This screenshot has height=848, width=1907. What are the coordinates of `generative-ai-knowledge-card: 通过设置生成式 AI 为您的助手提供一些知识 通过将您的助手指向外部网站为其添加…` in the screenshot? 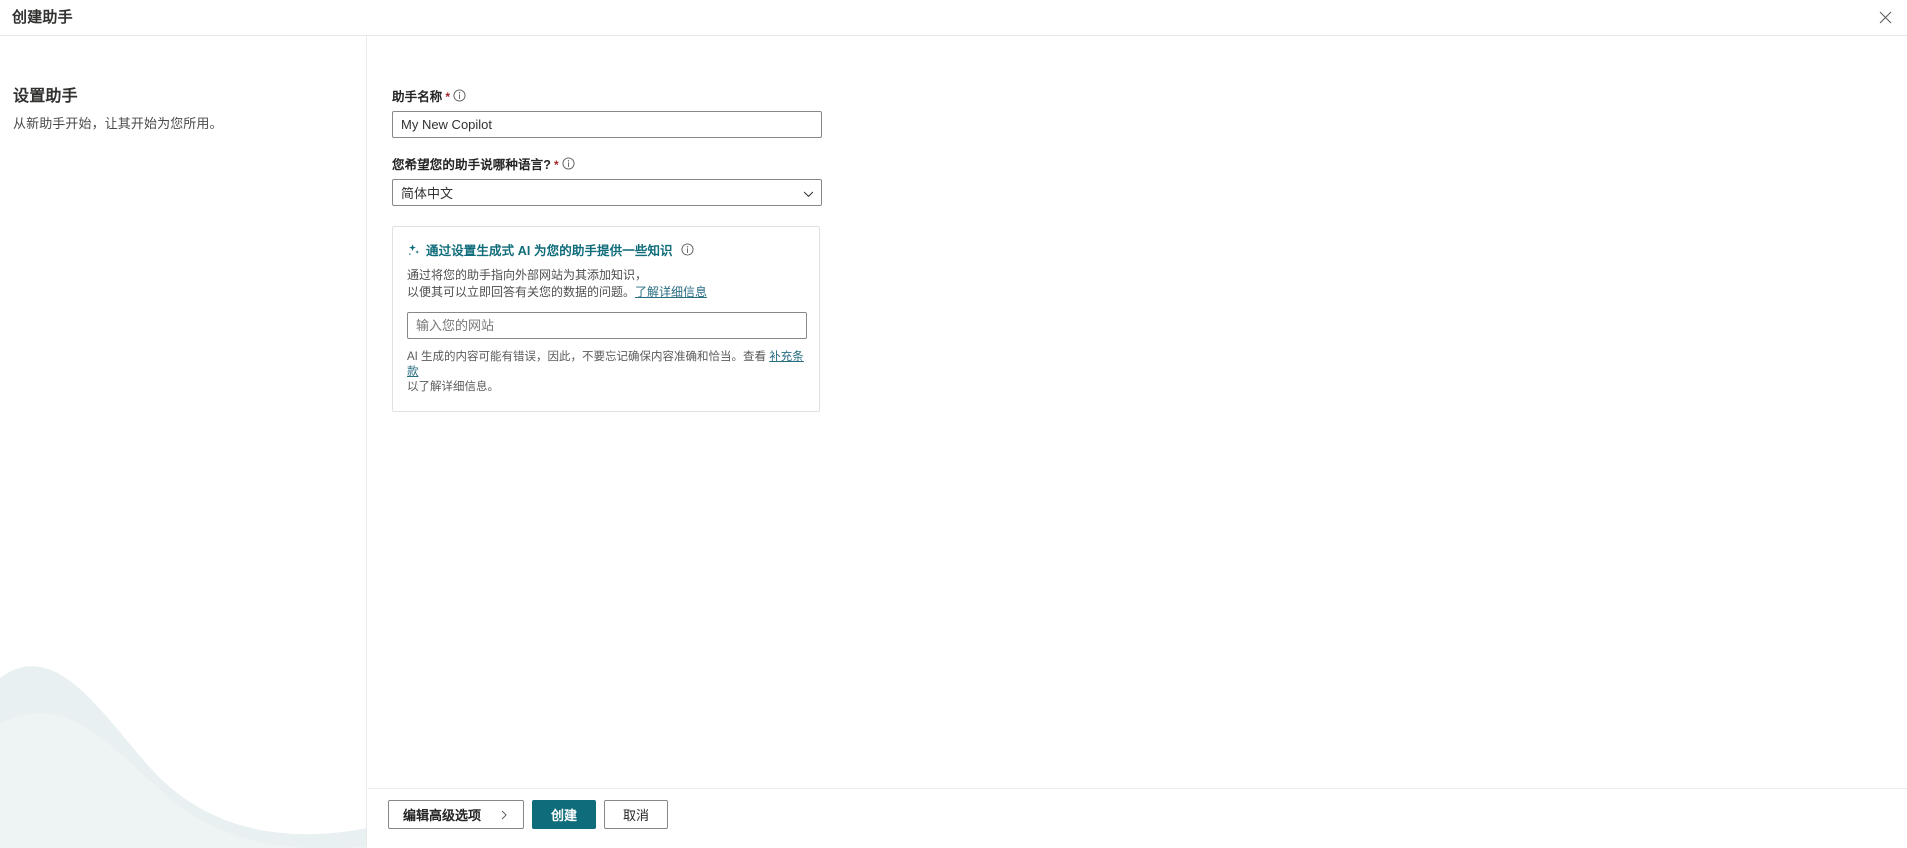 It's located at (606, 319).